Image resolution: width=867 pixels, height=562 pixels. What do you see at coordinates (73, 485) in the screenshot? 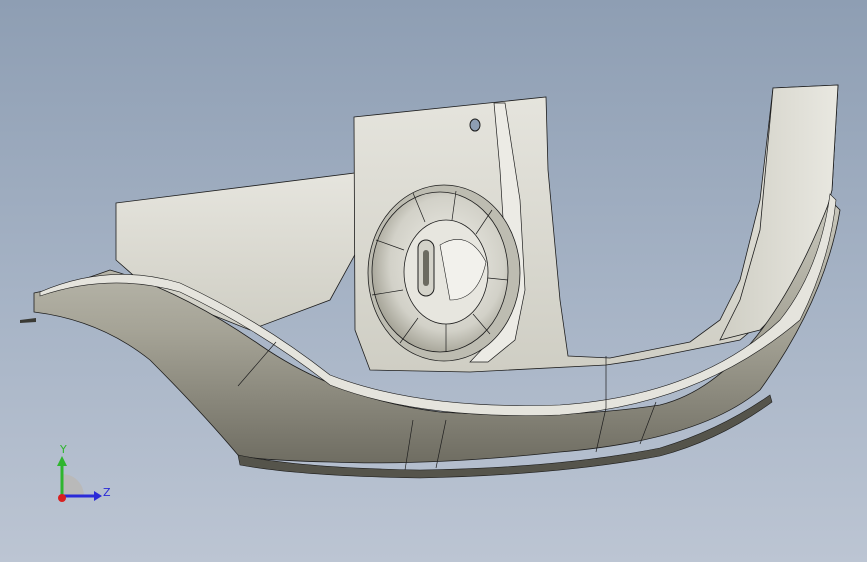
I see `triad-arc-icon` at bounding box center [73, 485].